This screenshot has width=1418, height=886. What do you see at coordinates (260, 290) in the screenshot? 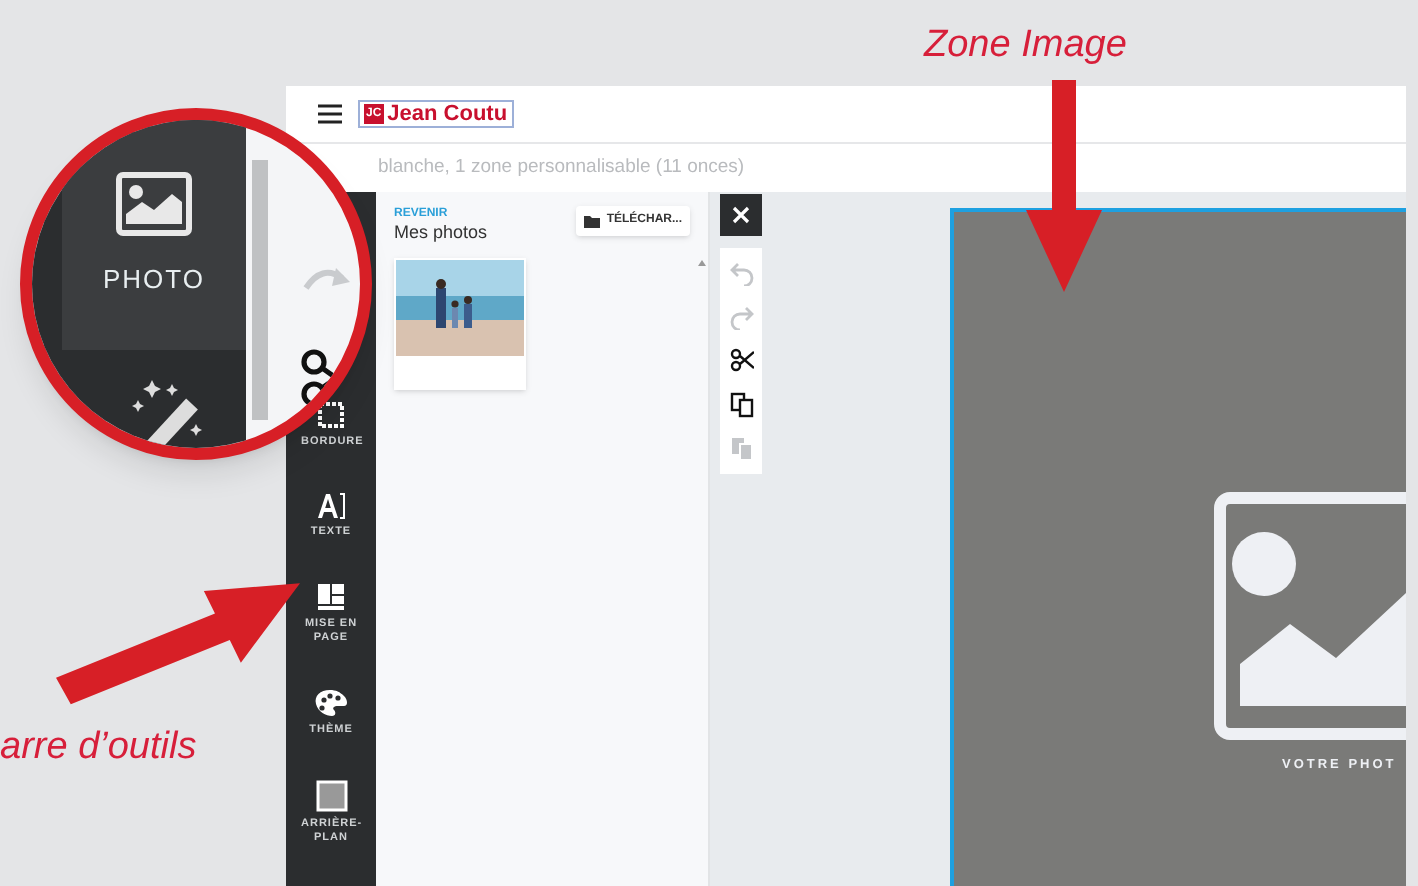
I see `scrollbar` at bounding box center [260, 290].